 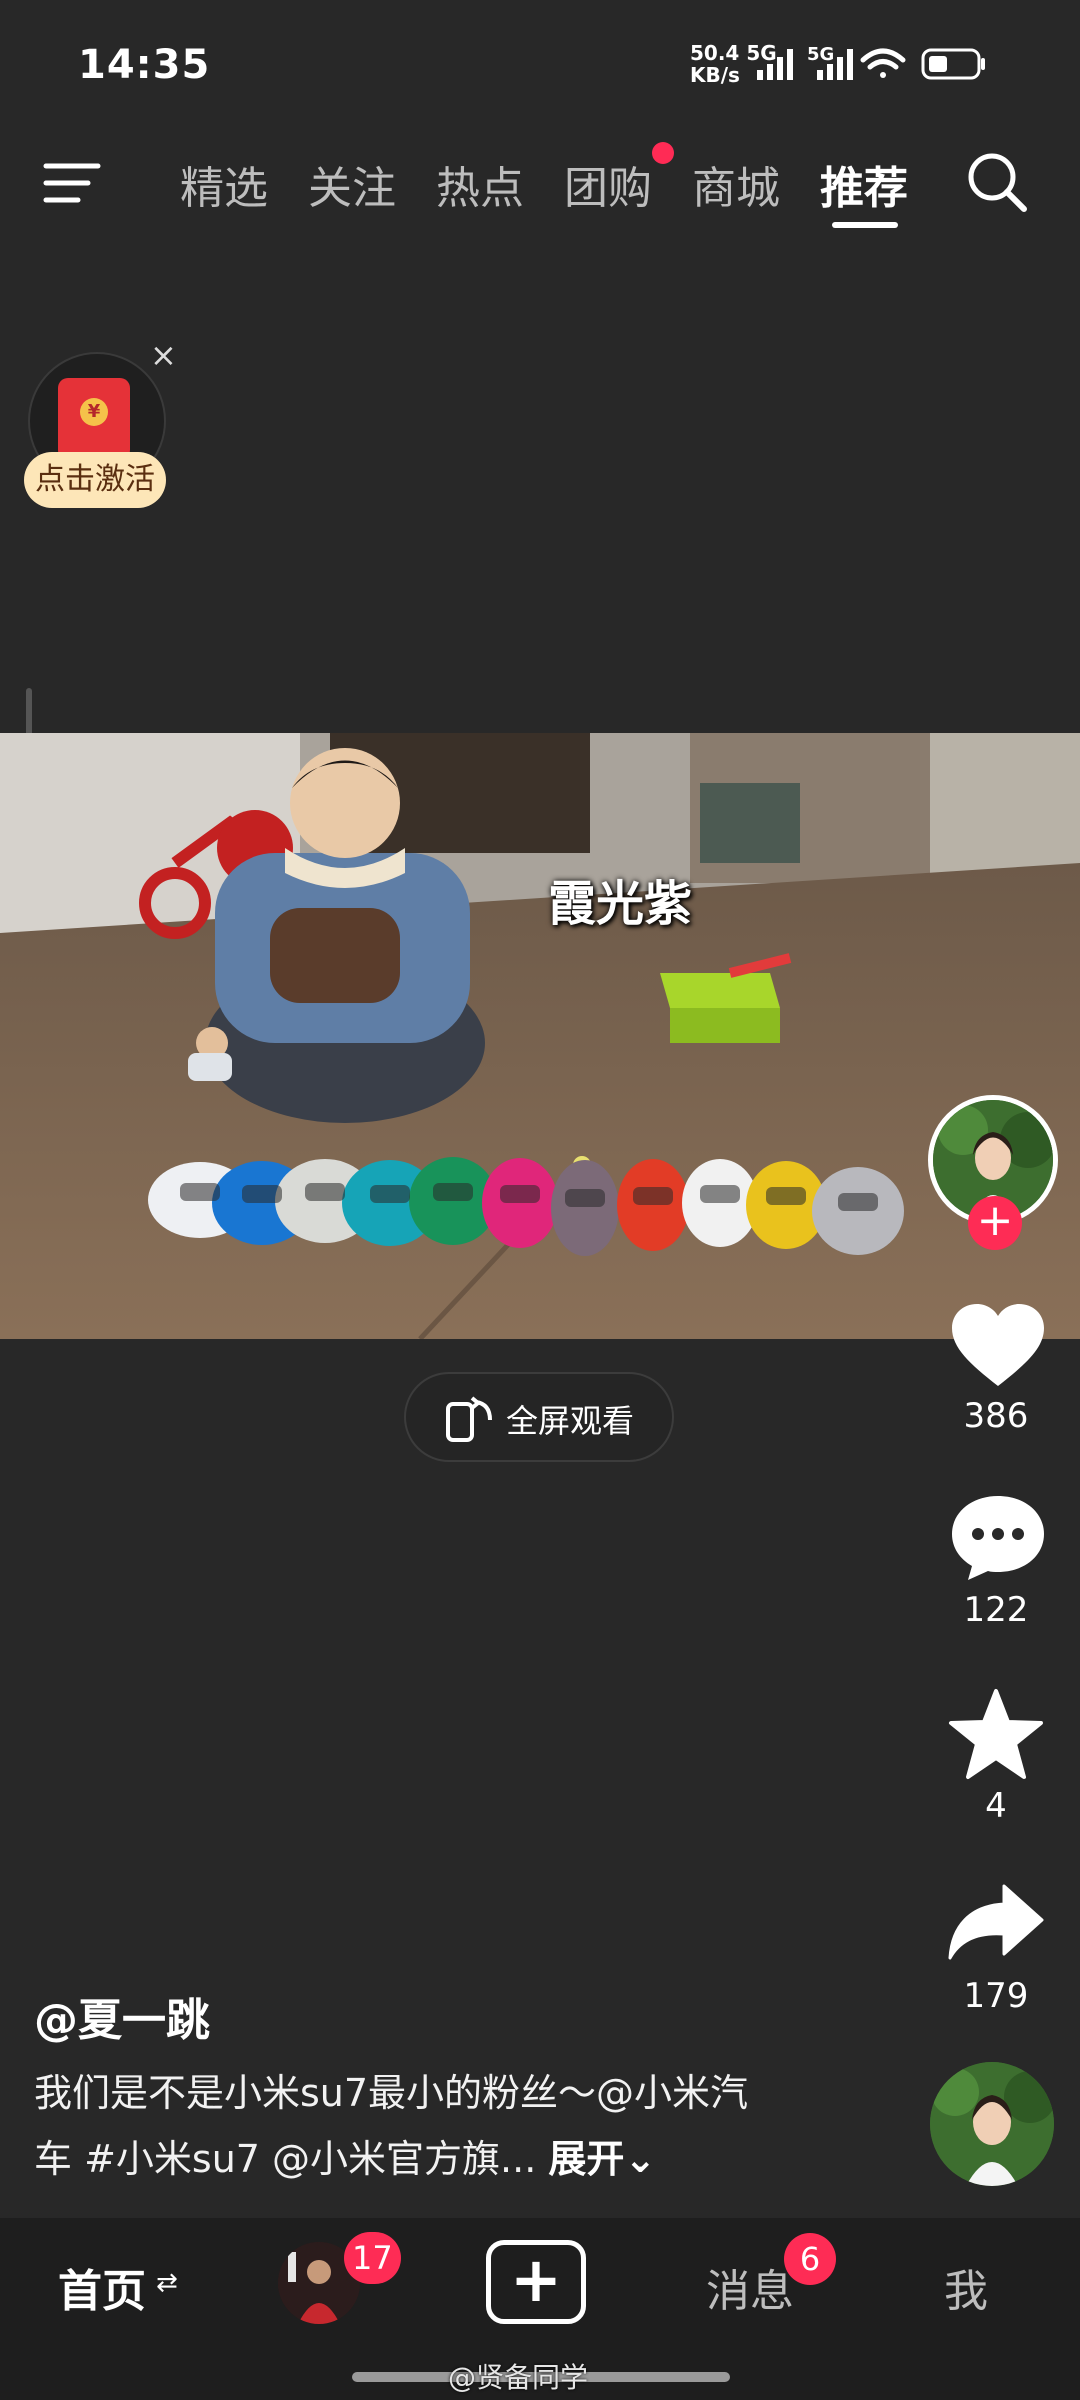 I want to click on friends-badge: 17, so click(x=372, y=2258).